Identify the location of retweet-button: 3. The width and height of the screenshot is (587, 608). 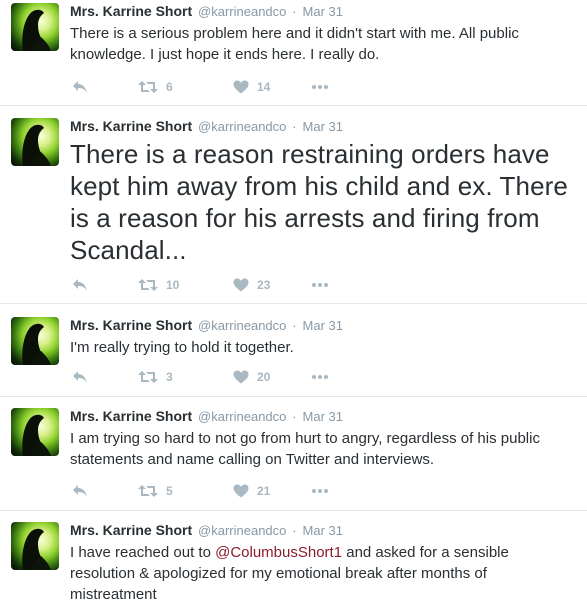
(155, 377).